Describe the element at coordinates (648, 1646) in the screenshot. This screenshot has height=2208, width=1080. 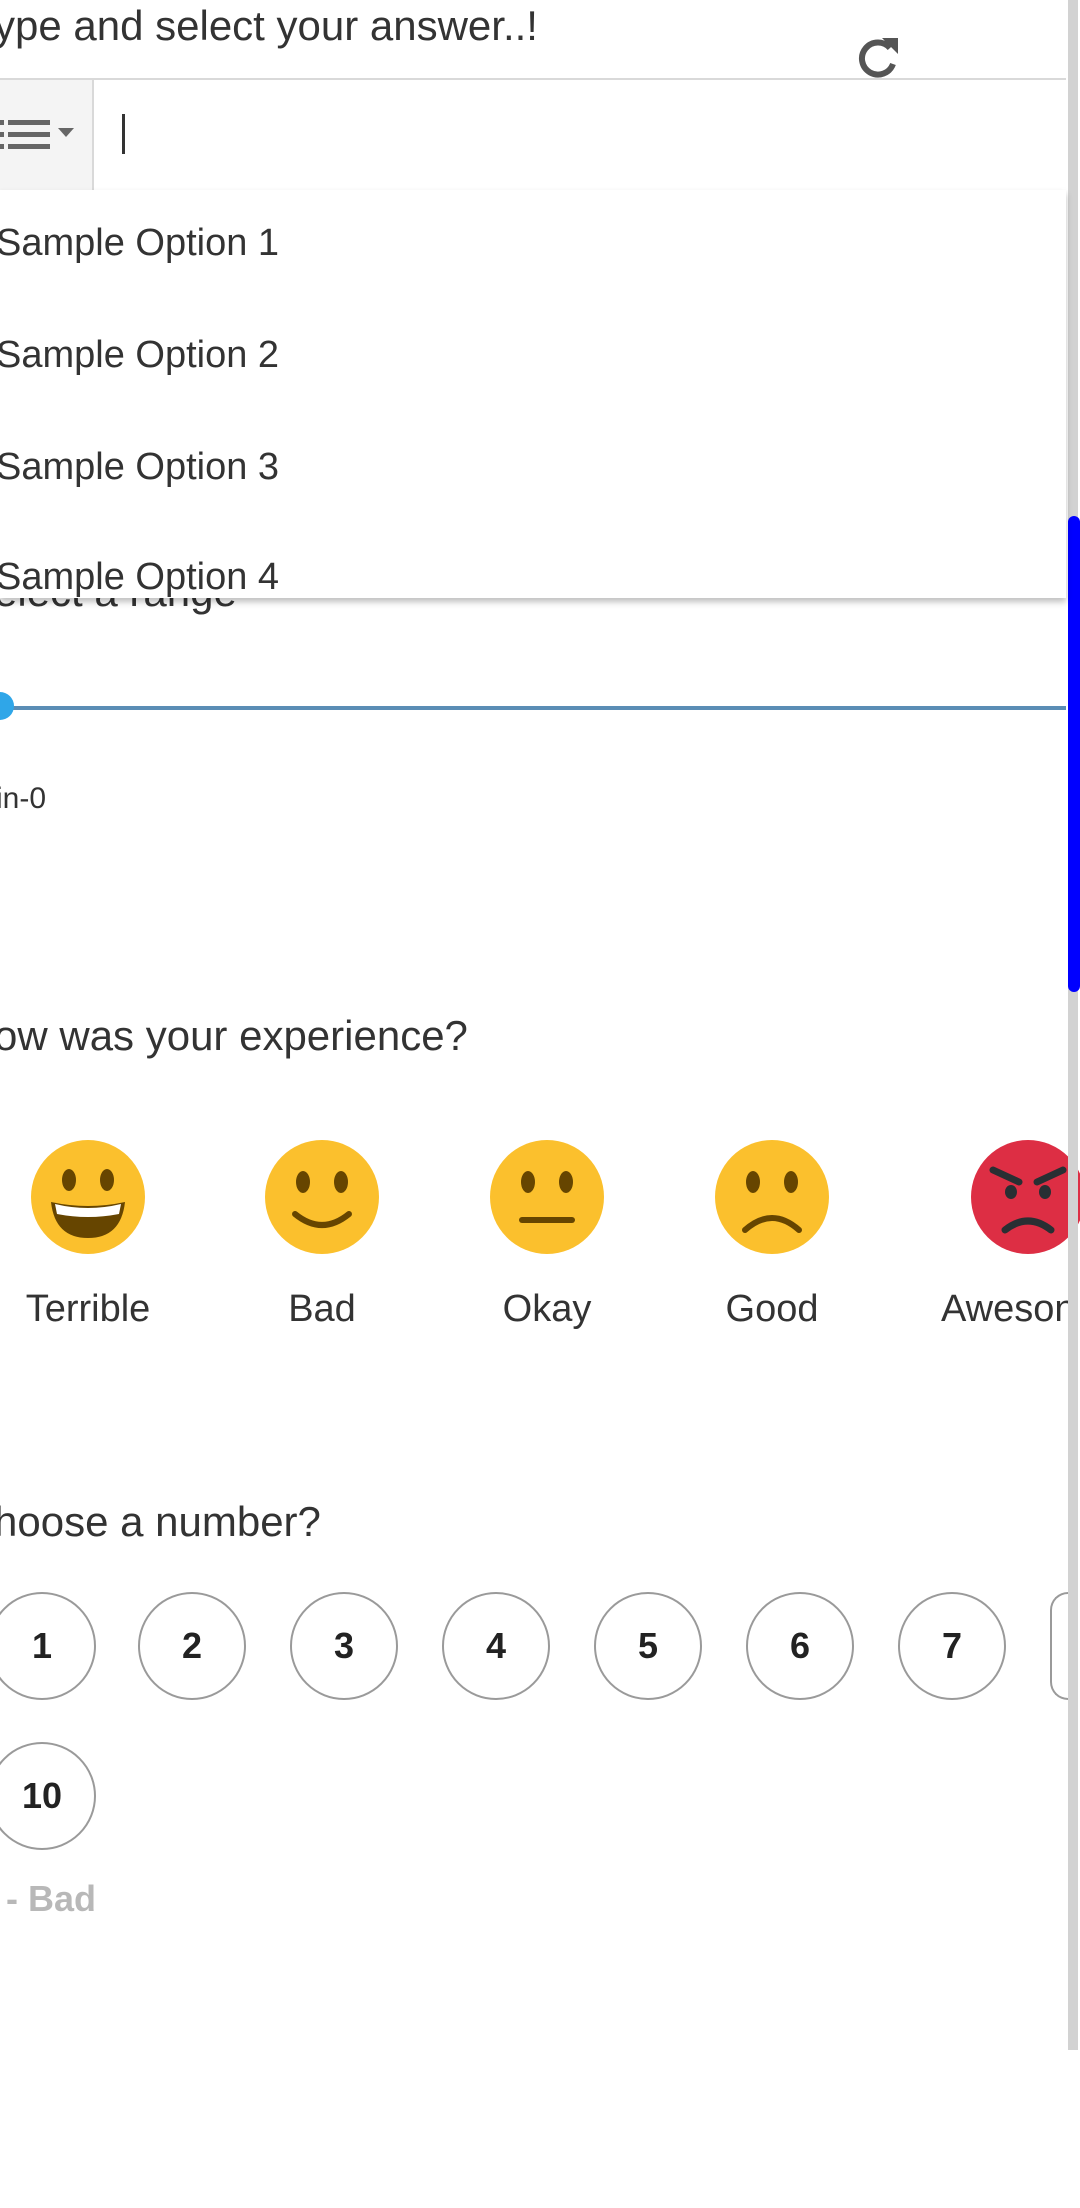
I see `number-option-5: 5` at that location.